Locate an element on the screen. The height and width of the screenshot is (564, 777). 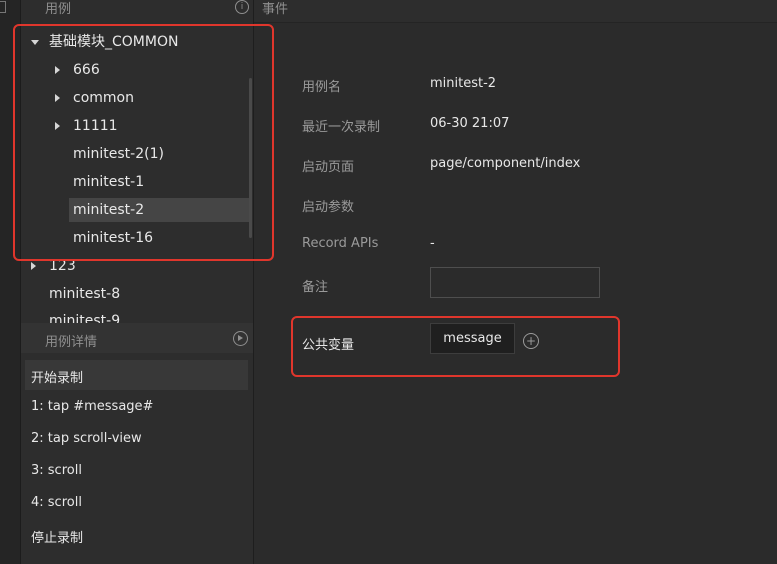
record-apis-value: - is located at coordinates (432, 243).